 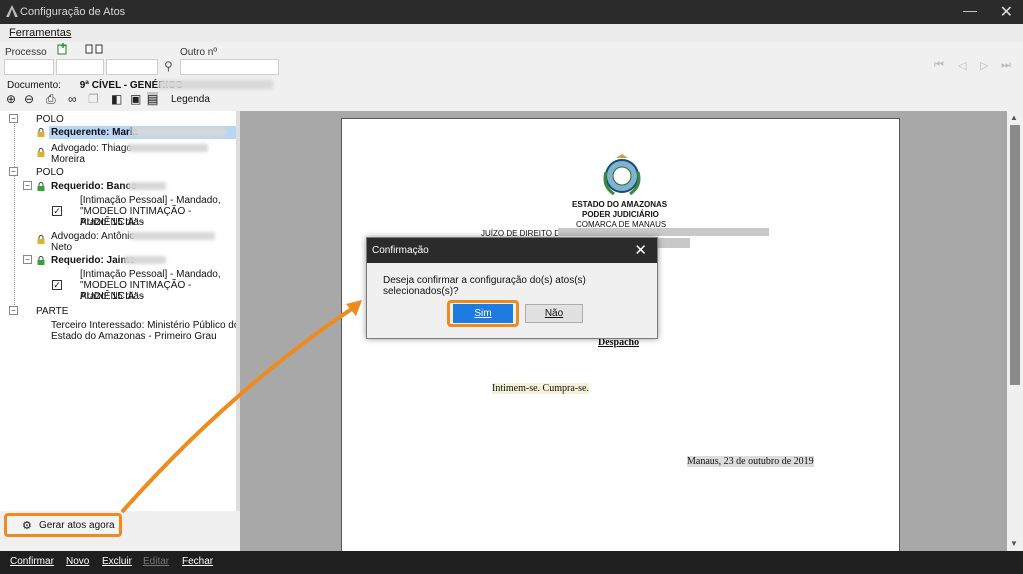 What do you see at coordinates (153, 99) in the screenshot?
I see `multi-page-icon: ▤` at bounding box center [153, 99].